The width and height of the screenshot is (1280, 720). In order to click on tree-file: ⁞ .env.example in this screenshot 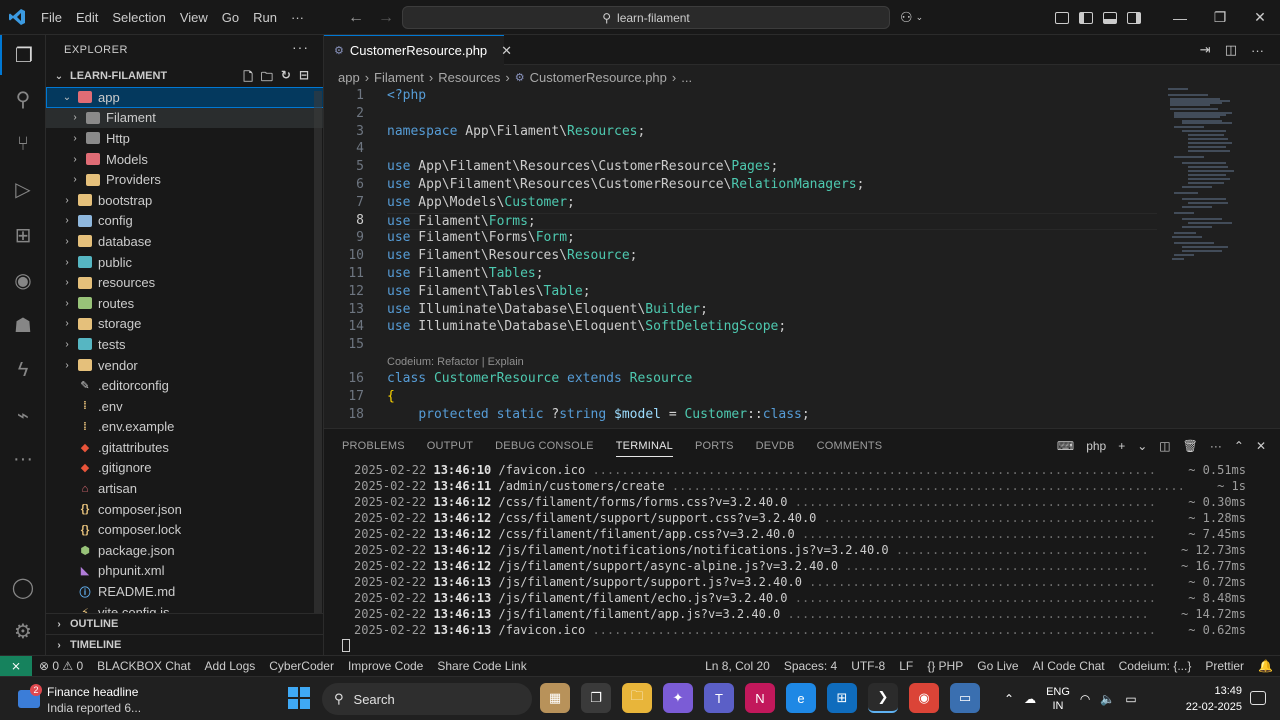, I will do `click(184, 427)`.